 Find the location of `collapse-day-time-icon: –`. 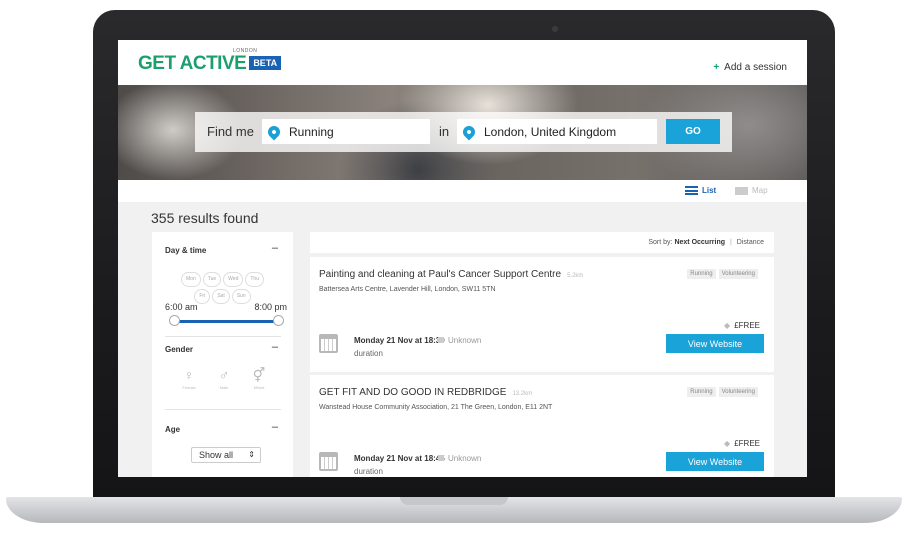

collapse-day-time-icon: – is located at coordinates (275, 248).